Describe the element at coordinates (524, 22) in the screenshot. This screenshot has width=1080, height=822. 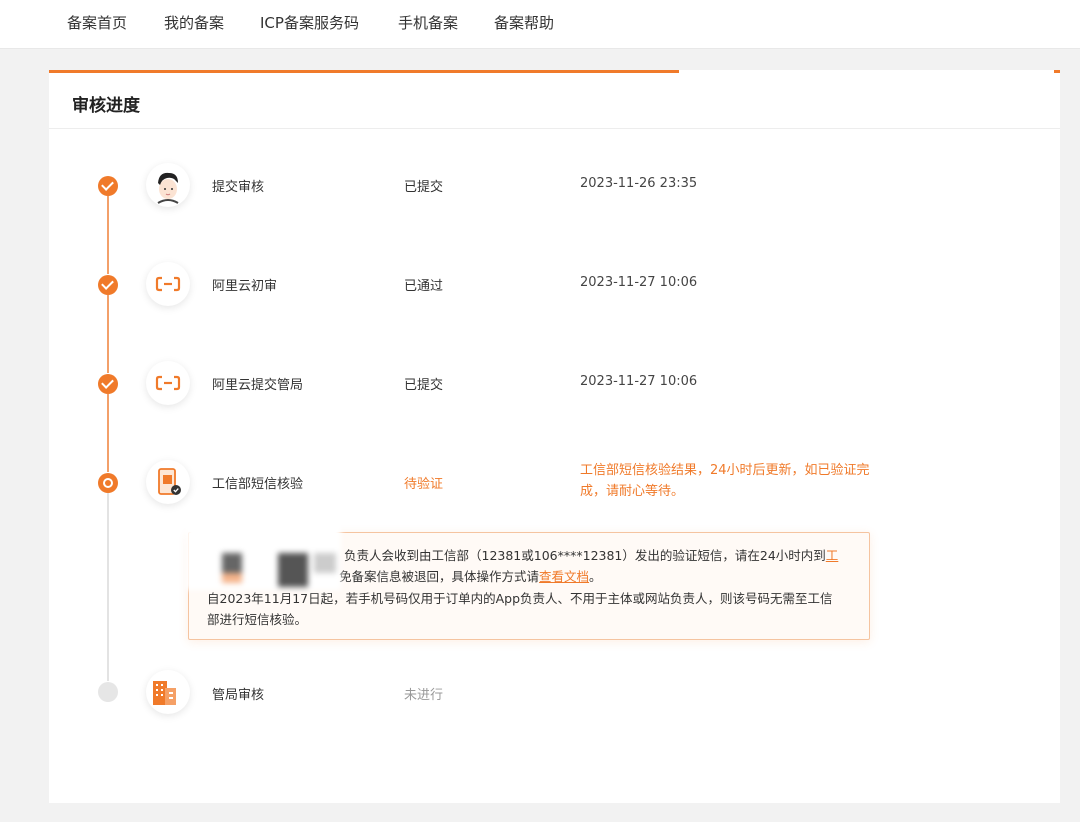
I see `nav-item-filing-help: 备案帮助` at that location.